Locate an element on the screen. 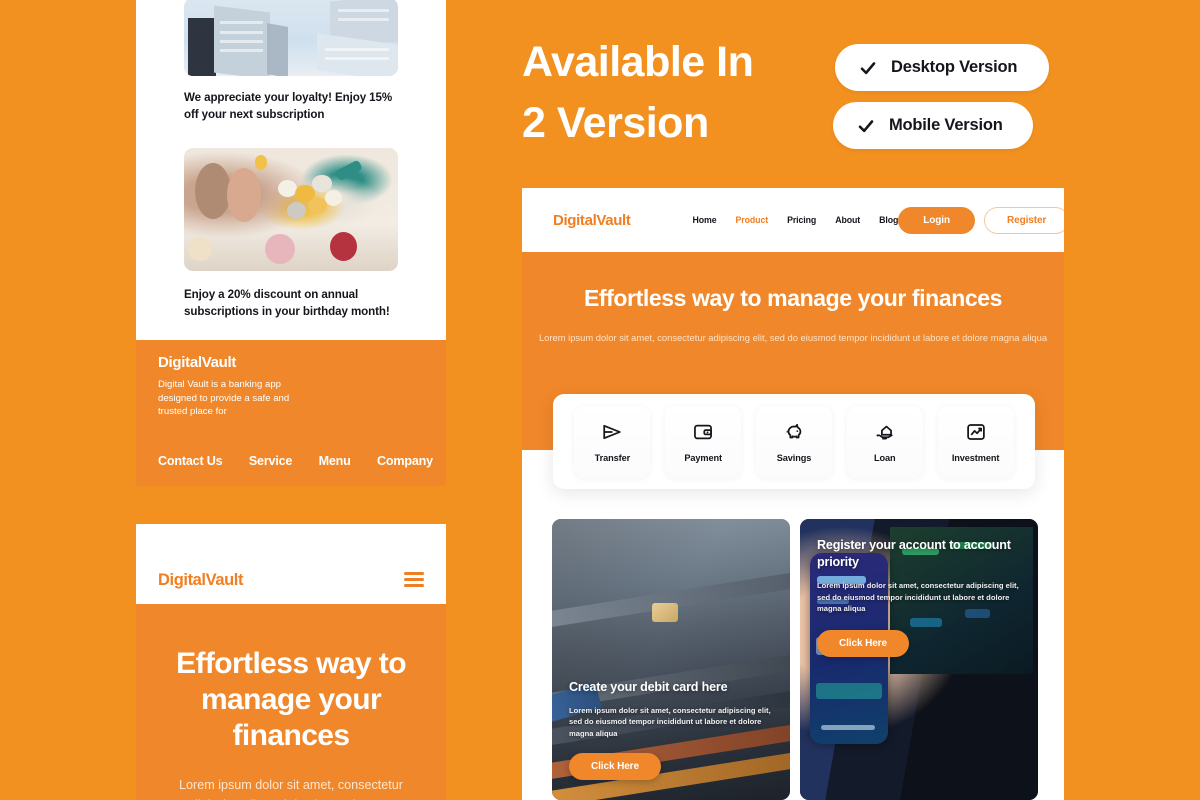  desktop-logo: DigitalVault is located at coordinates (592, 220).